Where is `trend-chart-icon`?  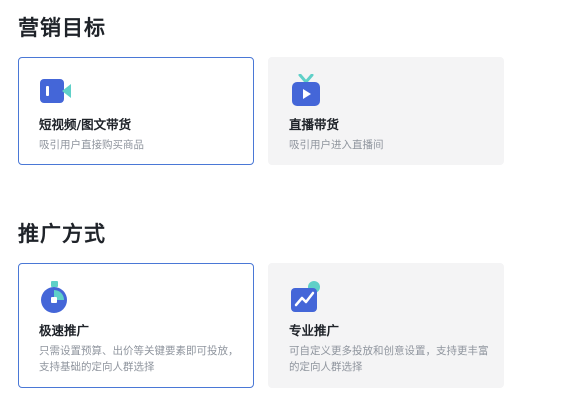 trend-chart-icon is located at coordinates (305, 296).